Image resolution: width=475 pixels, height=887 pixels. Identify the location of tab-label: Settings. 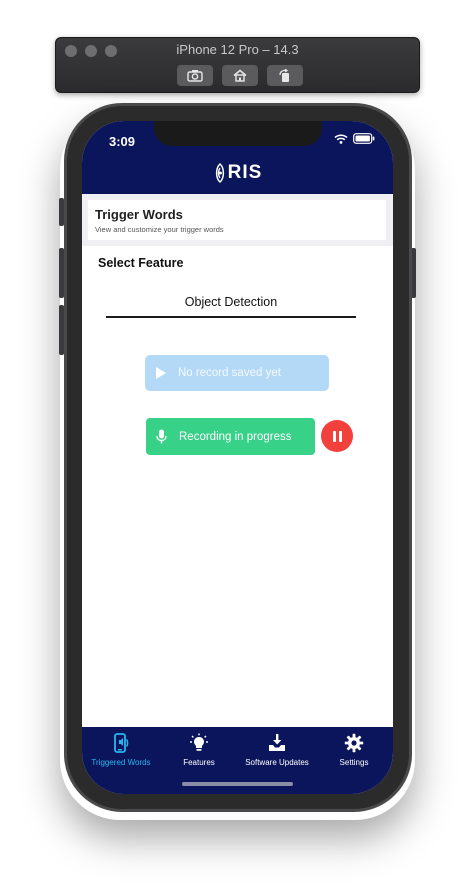
(354, 762).